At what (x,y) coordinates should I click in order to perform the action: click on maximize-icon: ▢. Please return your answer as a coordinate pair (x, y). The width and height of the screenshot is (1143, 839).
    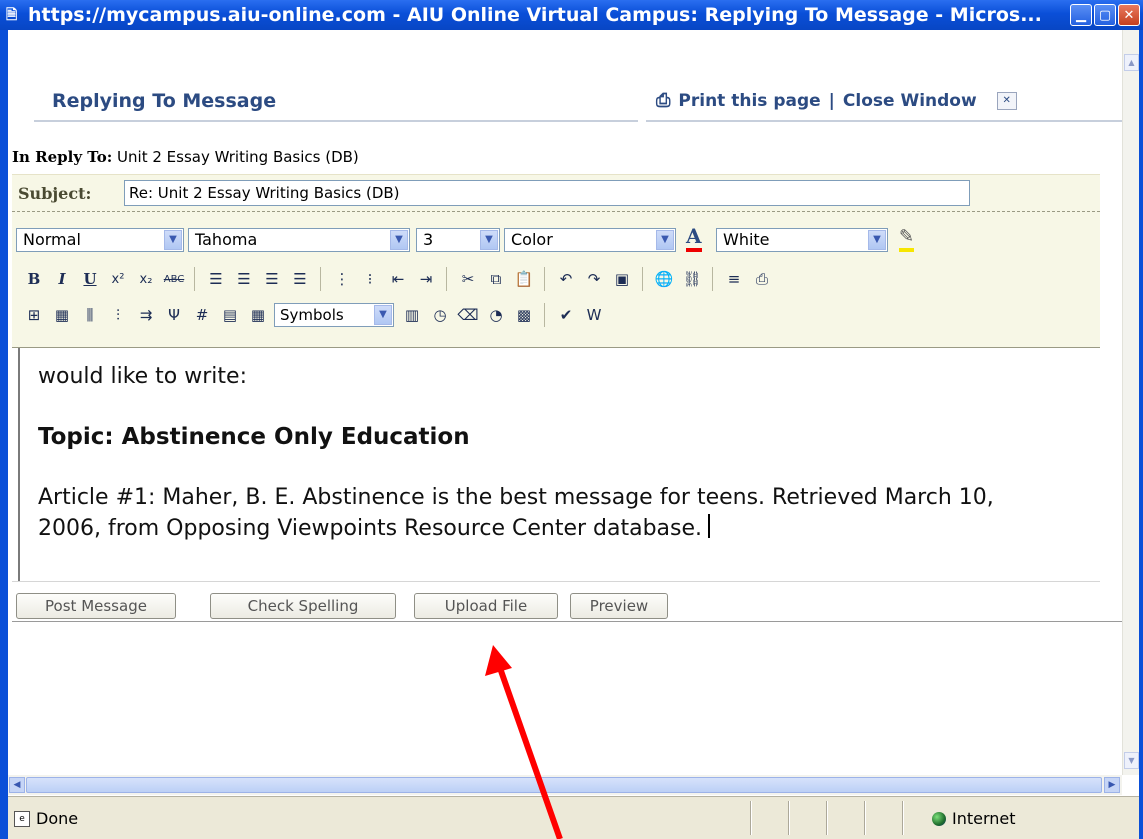
    Looking at the image, I should click on (1105, 15).